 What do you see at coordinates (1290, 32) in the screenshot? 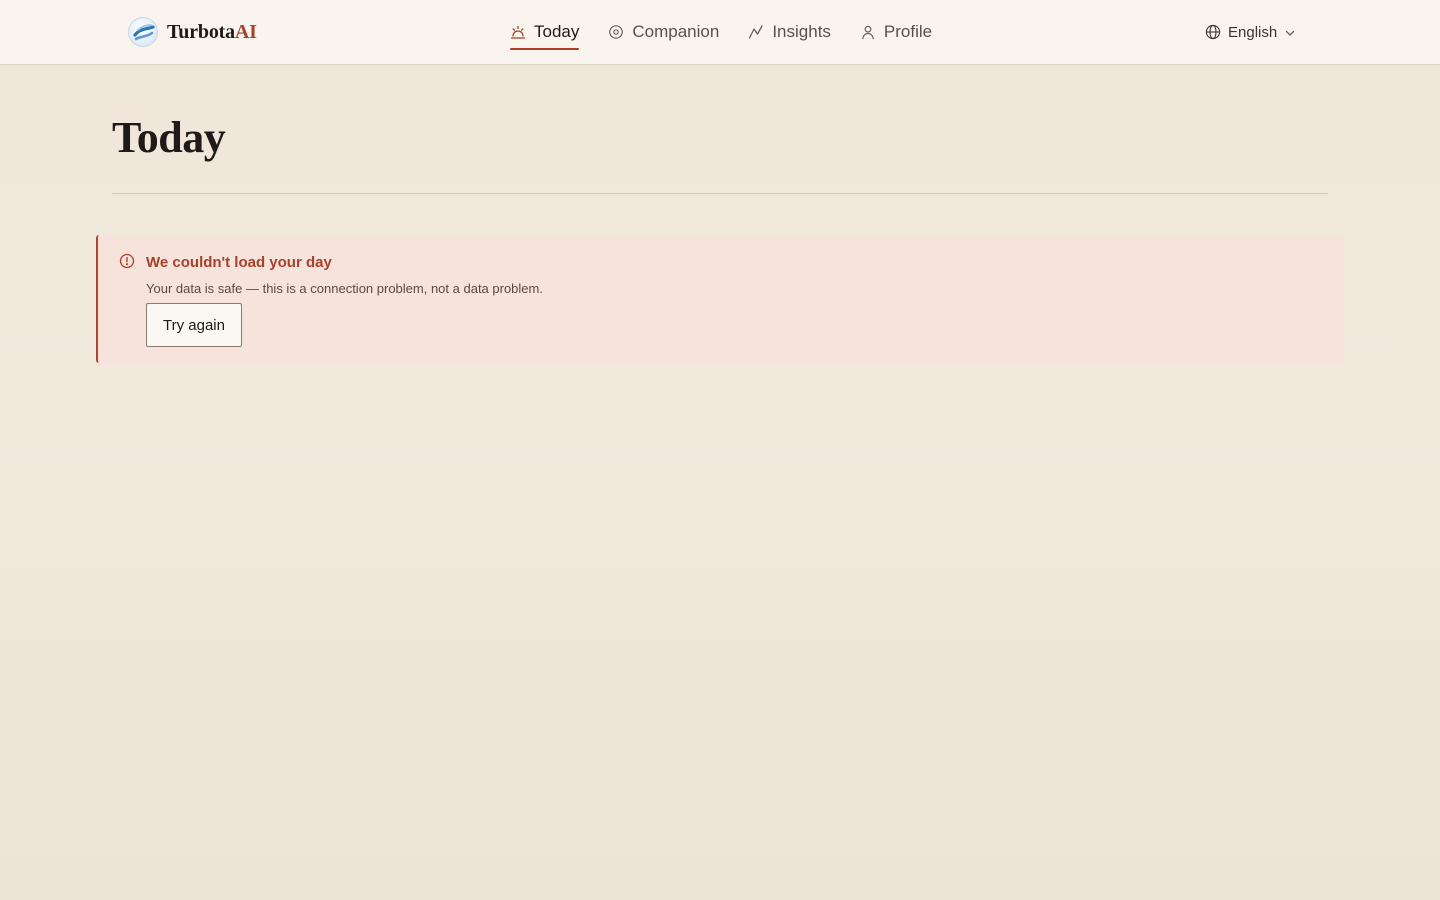
I see `chevron-down-icon` at bounding box center [1290, 32].